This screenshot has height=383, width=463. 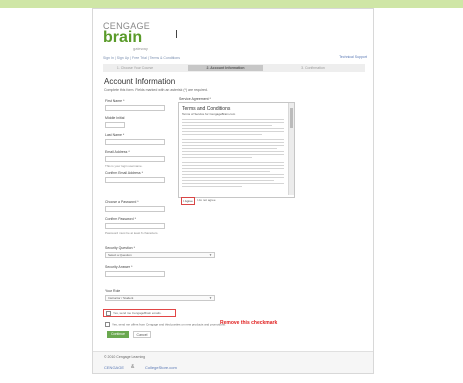 What do you see at coordinates (118, 334) in the screenshot?
I see `continue-button: Continue` at bounding box center [118, 334].